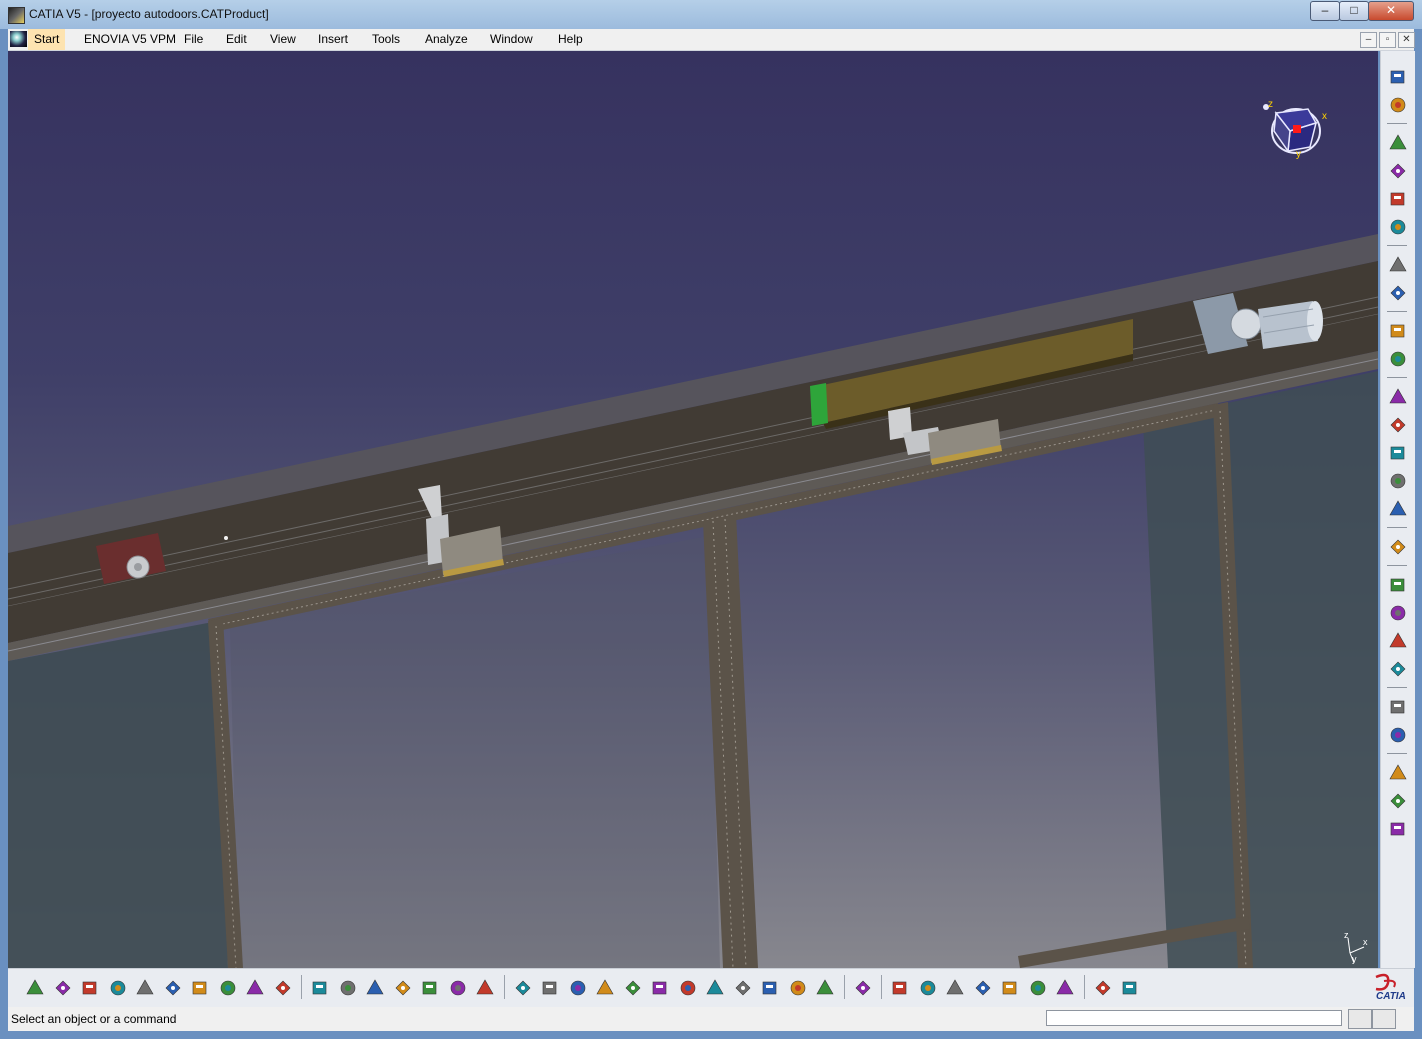  Describe the element at coordinates (283, 988) in the screenshot. I see `whats-this-icon` at that location.